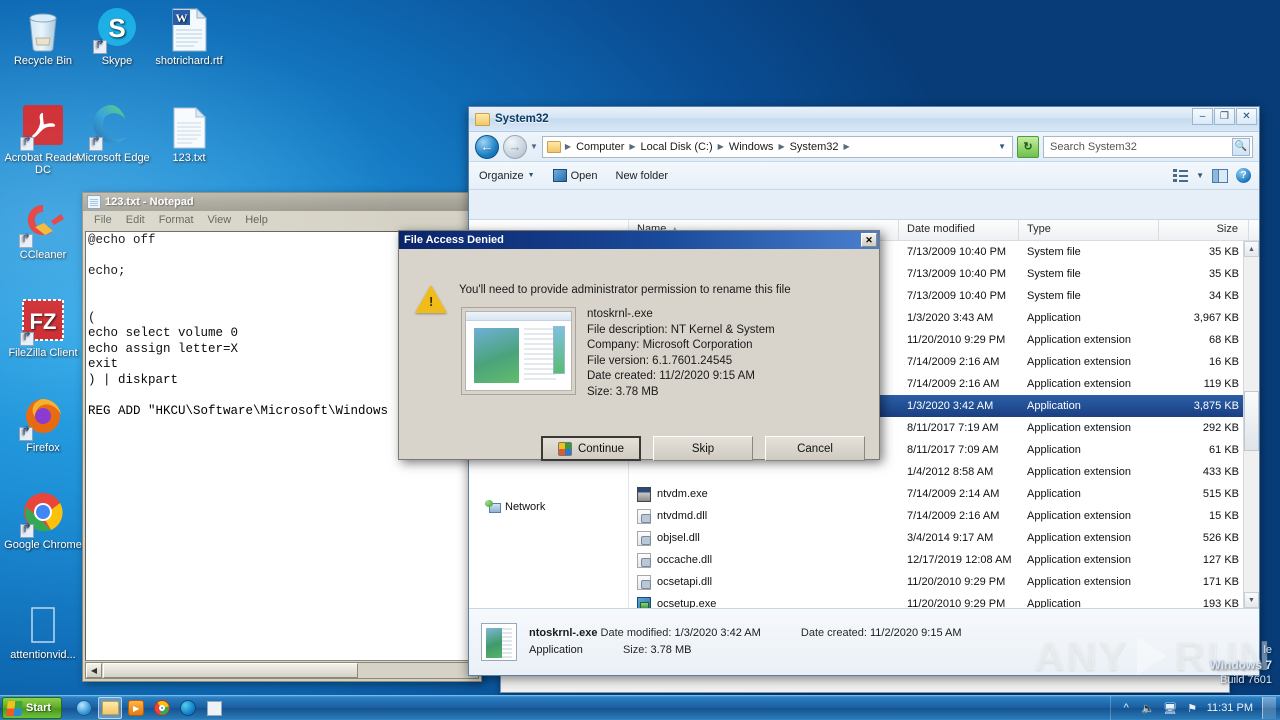  I want to click on dialog-close-button: ✕, so click(869, 240).